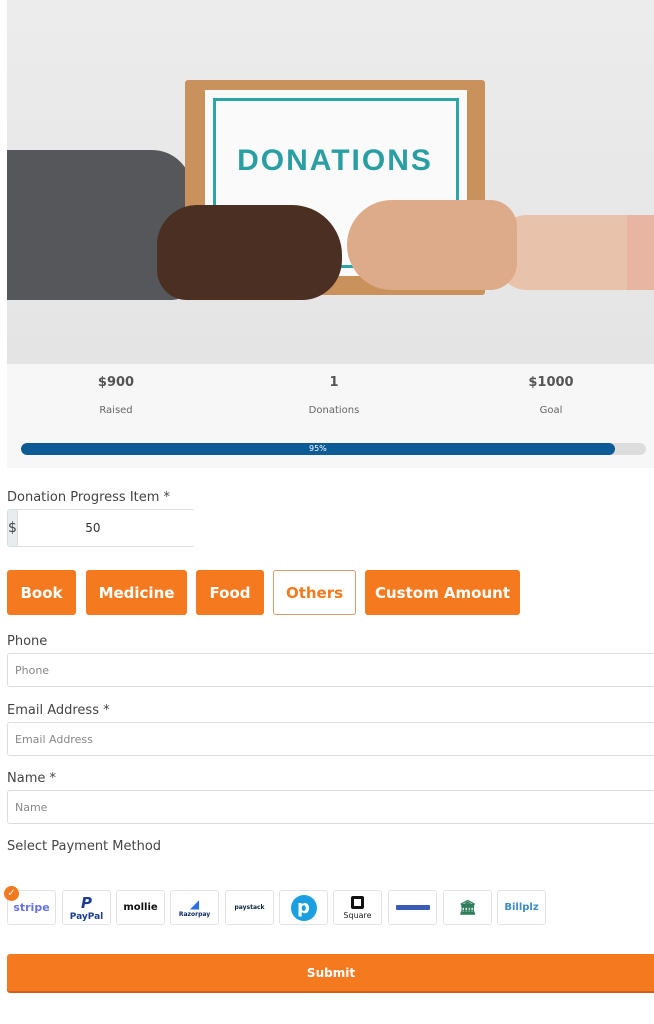 The height and width of the screenshot is (1024, 654). I want to click on box-label: DONATIONS, so click(335, 160).